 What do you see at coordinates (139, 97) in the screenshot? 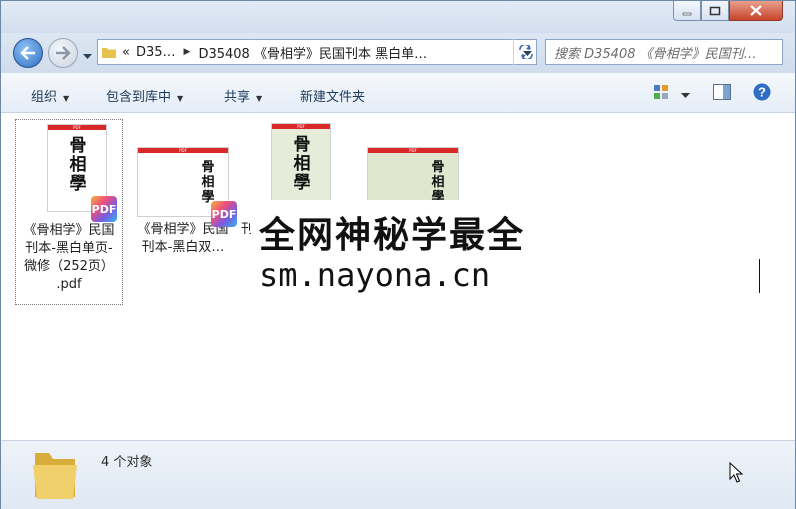
I see `include-in-library-label: 包含到库中` at bounding box center [139, 97].